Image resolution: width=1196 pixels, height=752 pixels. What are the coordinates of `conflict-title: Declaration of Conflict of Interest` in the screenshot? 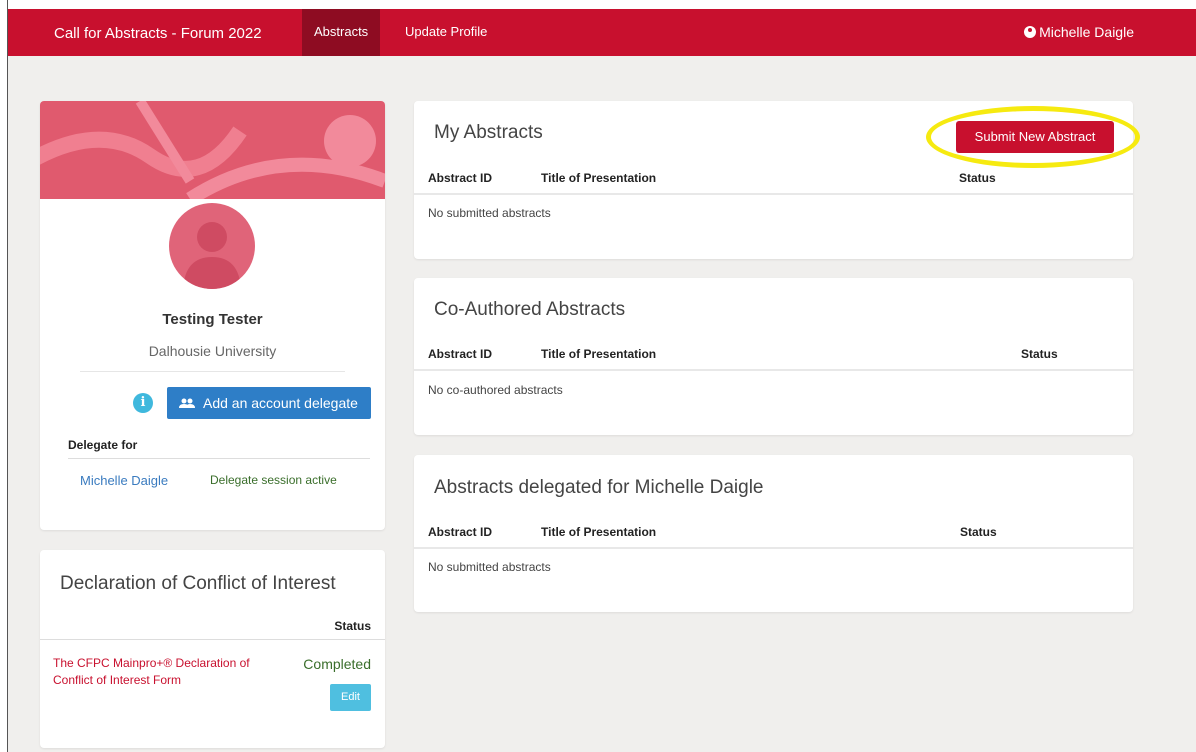 It's located at (198, 583).